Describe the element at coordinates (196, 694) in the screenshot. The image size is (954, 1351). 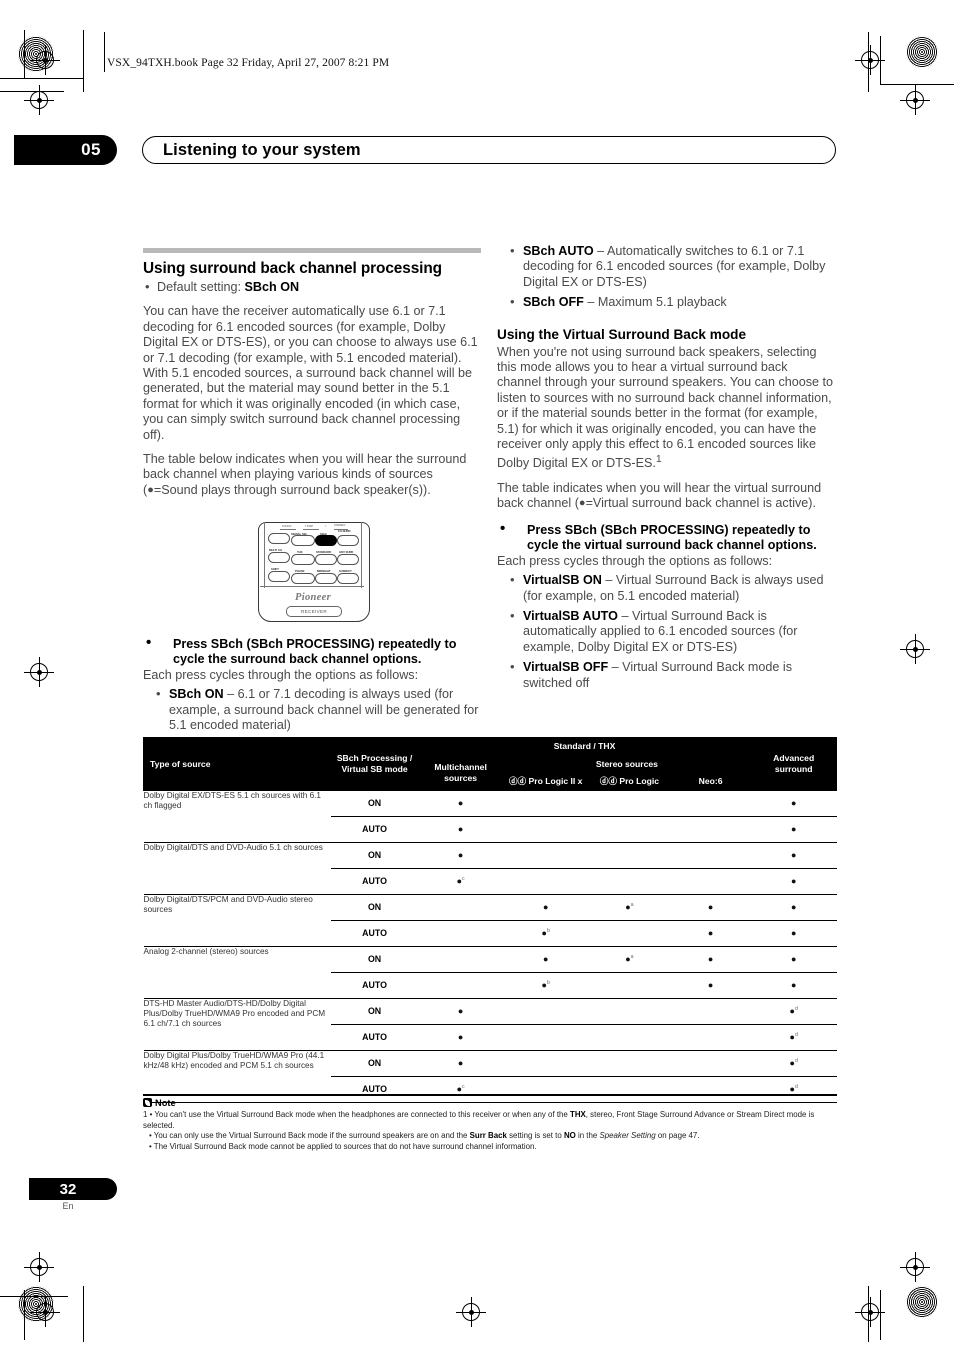
I see `option-name-sbch-on: SBch ON` at that location.